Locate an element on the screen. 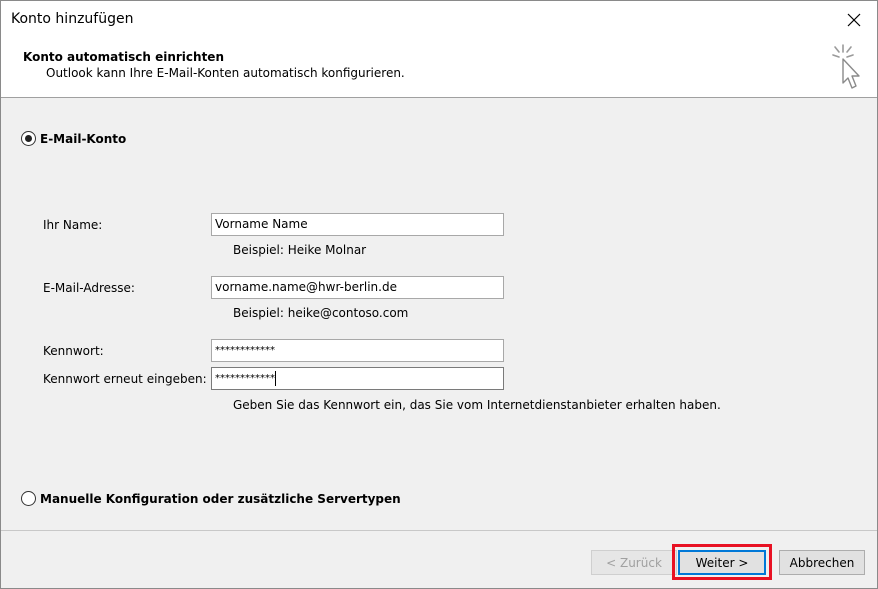 This screenshot has height=589, width=878. email-account-label: E-Mail-Konto is located at coordinates (83, 138).